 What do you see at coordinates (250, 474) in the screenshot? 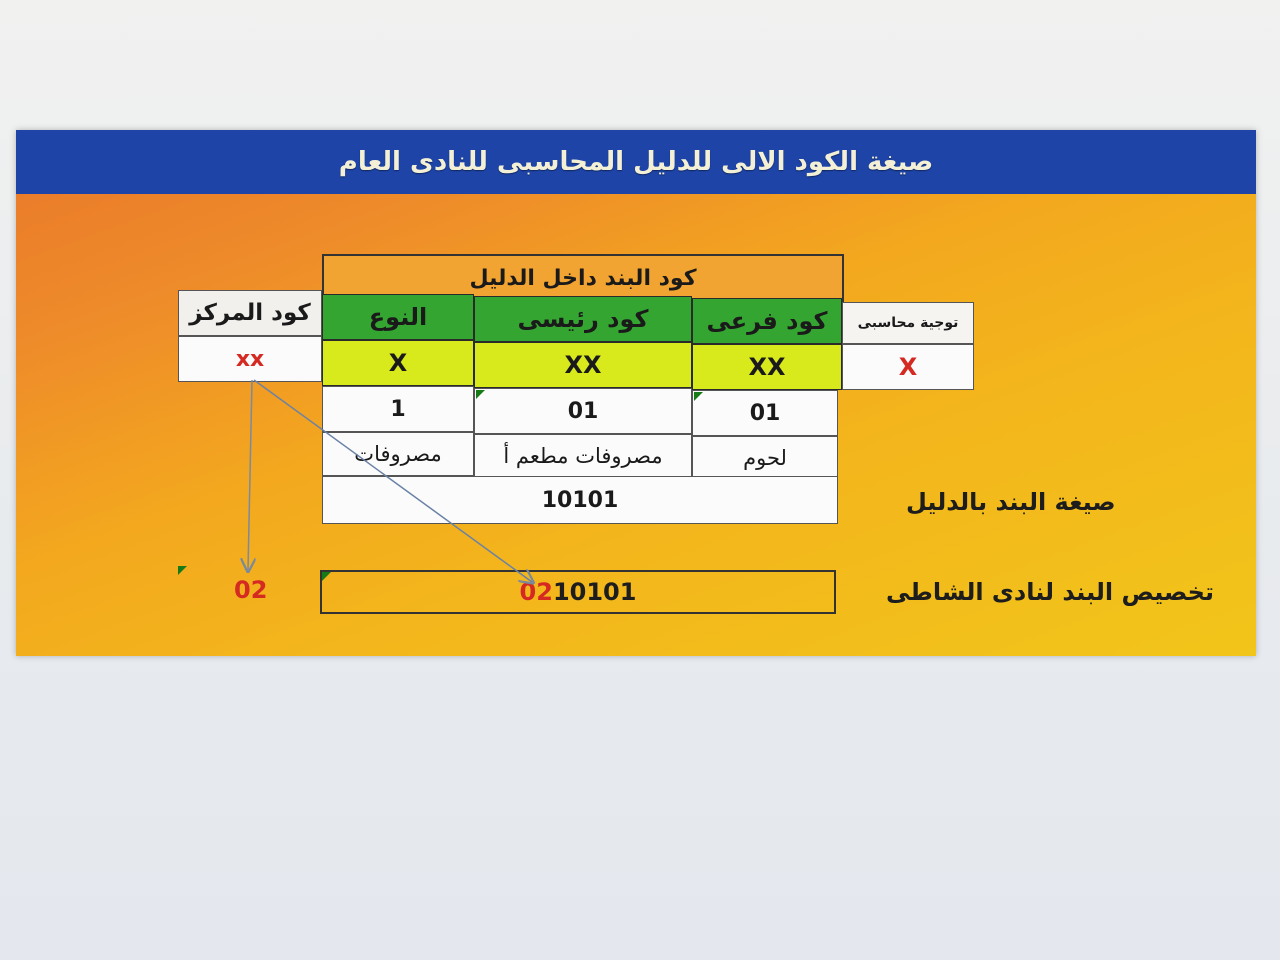
I see `arrow-to-center-value` at bounding box center [250, 474].